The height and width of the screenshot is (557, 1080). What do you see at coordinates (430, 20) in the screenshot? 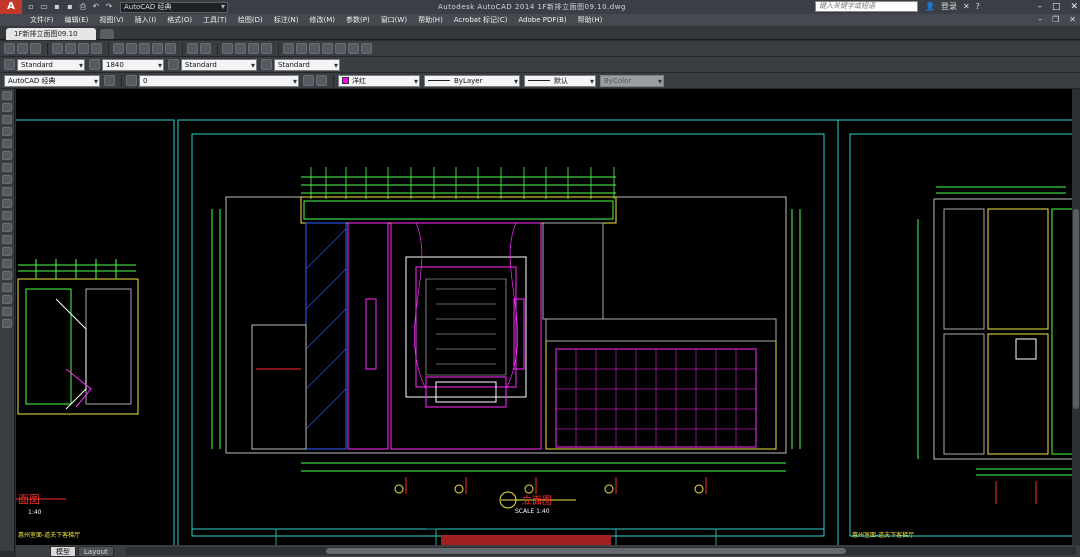
I see `menu-help: 帮助(H)` at bounding box center [430, 20].